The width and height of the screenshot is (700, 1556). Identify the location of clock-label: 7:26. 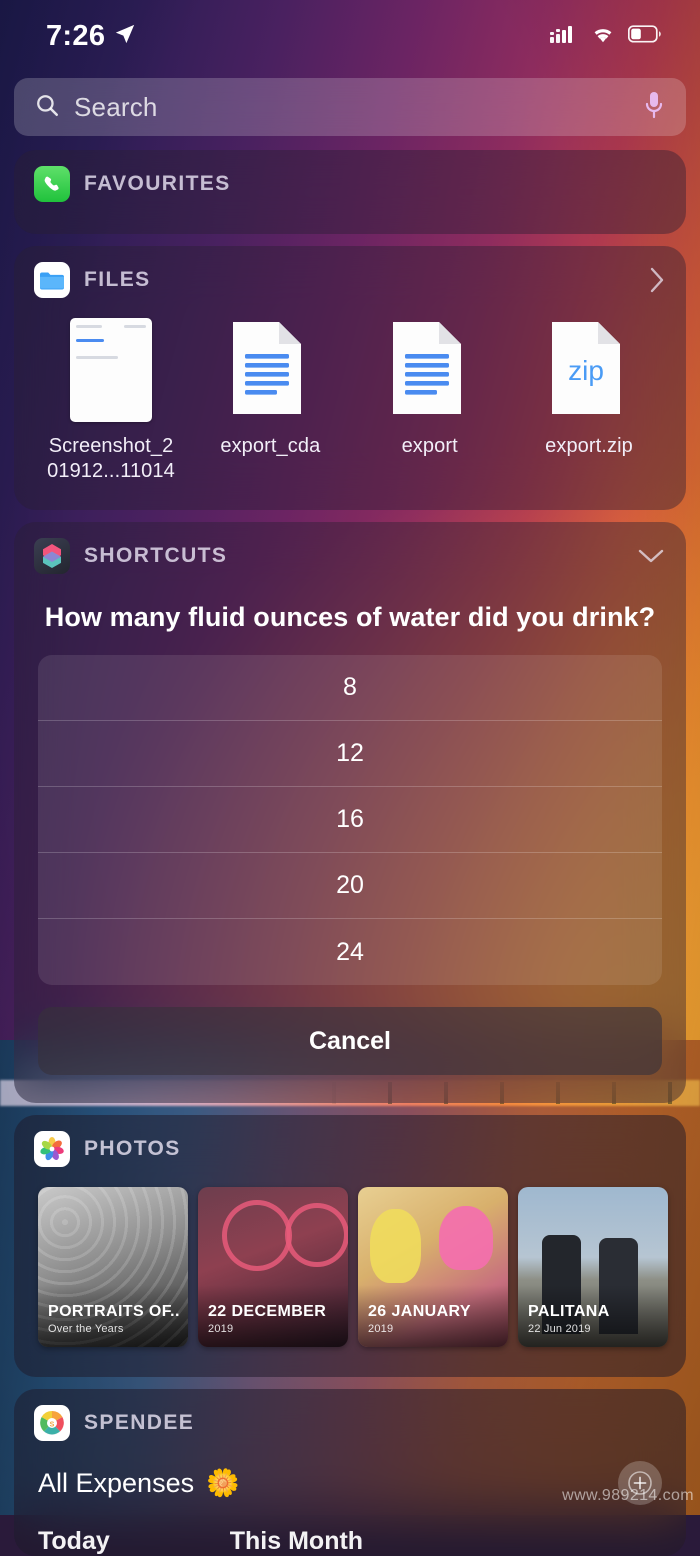
(76, 35).